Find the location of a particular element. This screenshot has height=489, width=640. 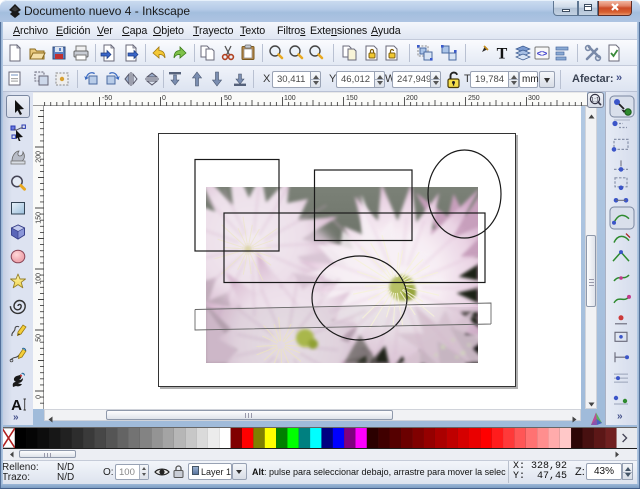

svg-text: -50 is located at coordinates (107, 98).